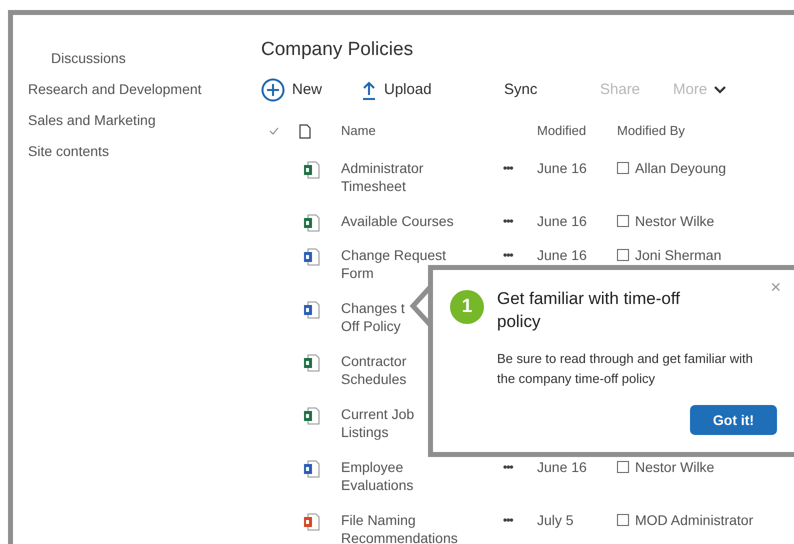  Describe the element at coordinates (337, 50) in the screenshot. I see `page-title: Company Policies` at that location.